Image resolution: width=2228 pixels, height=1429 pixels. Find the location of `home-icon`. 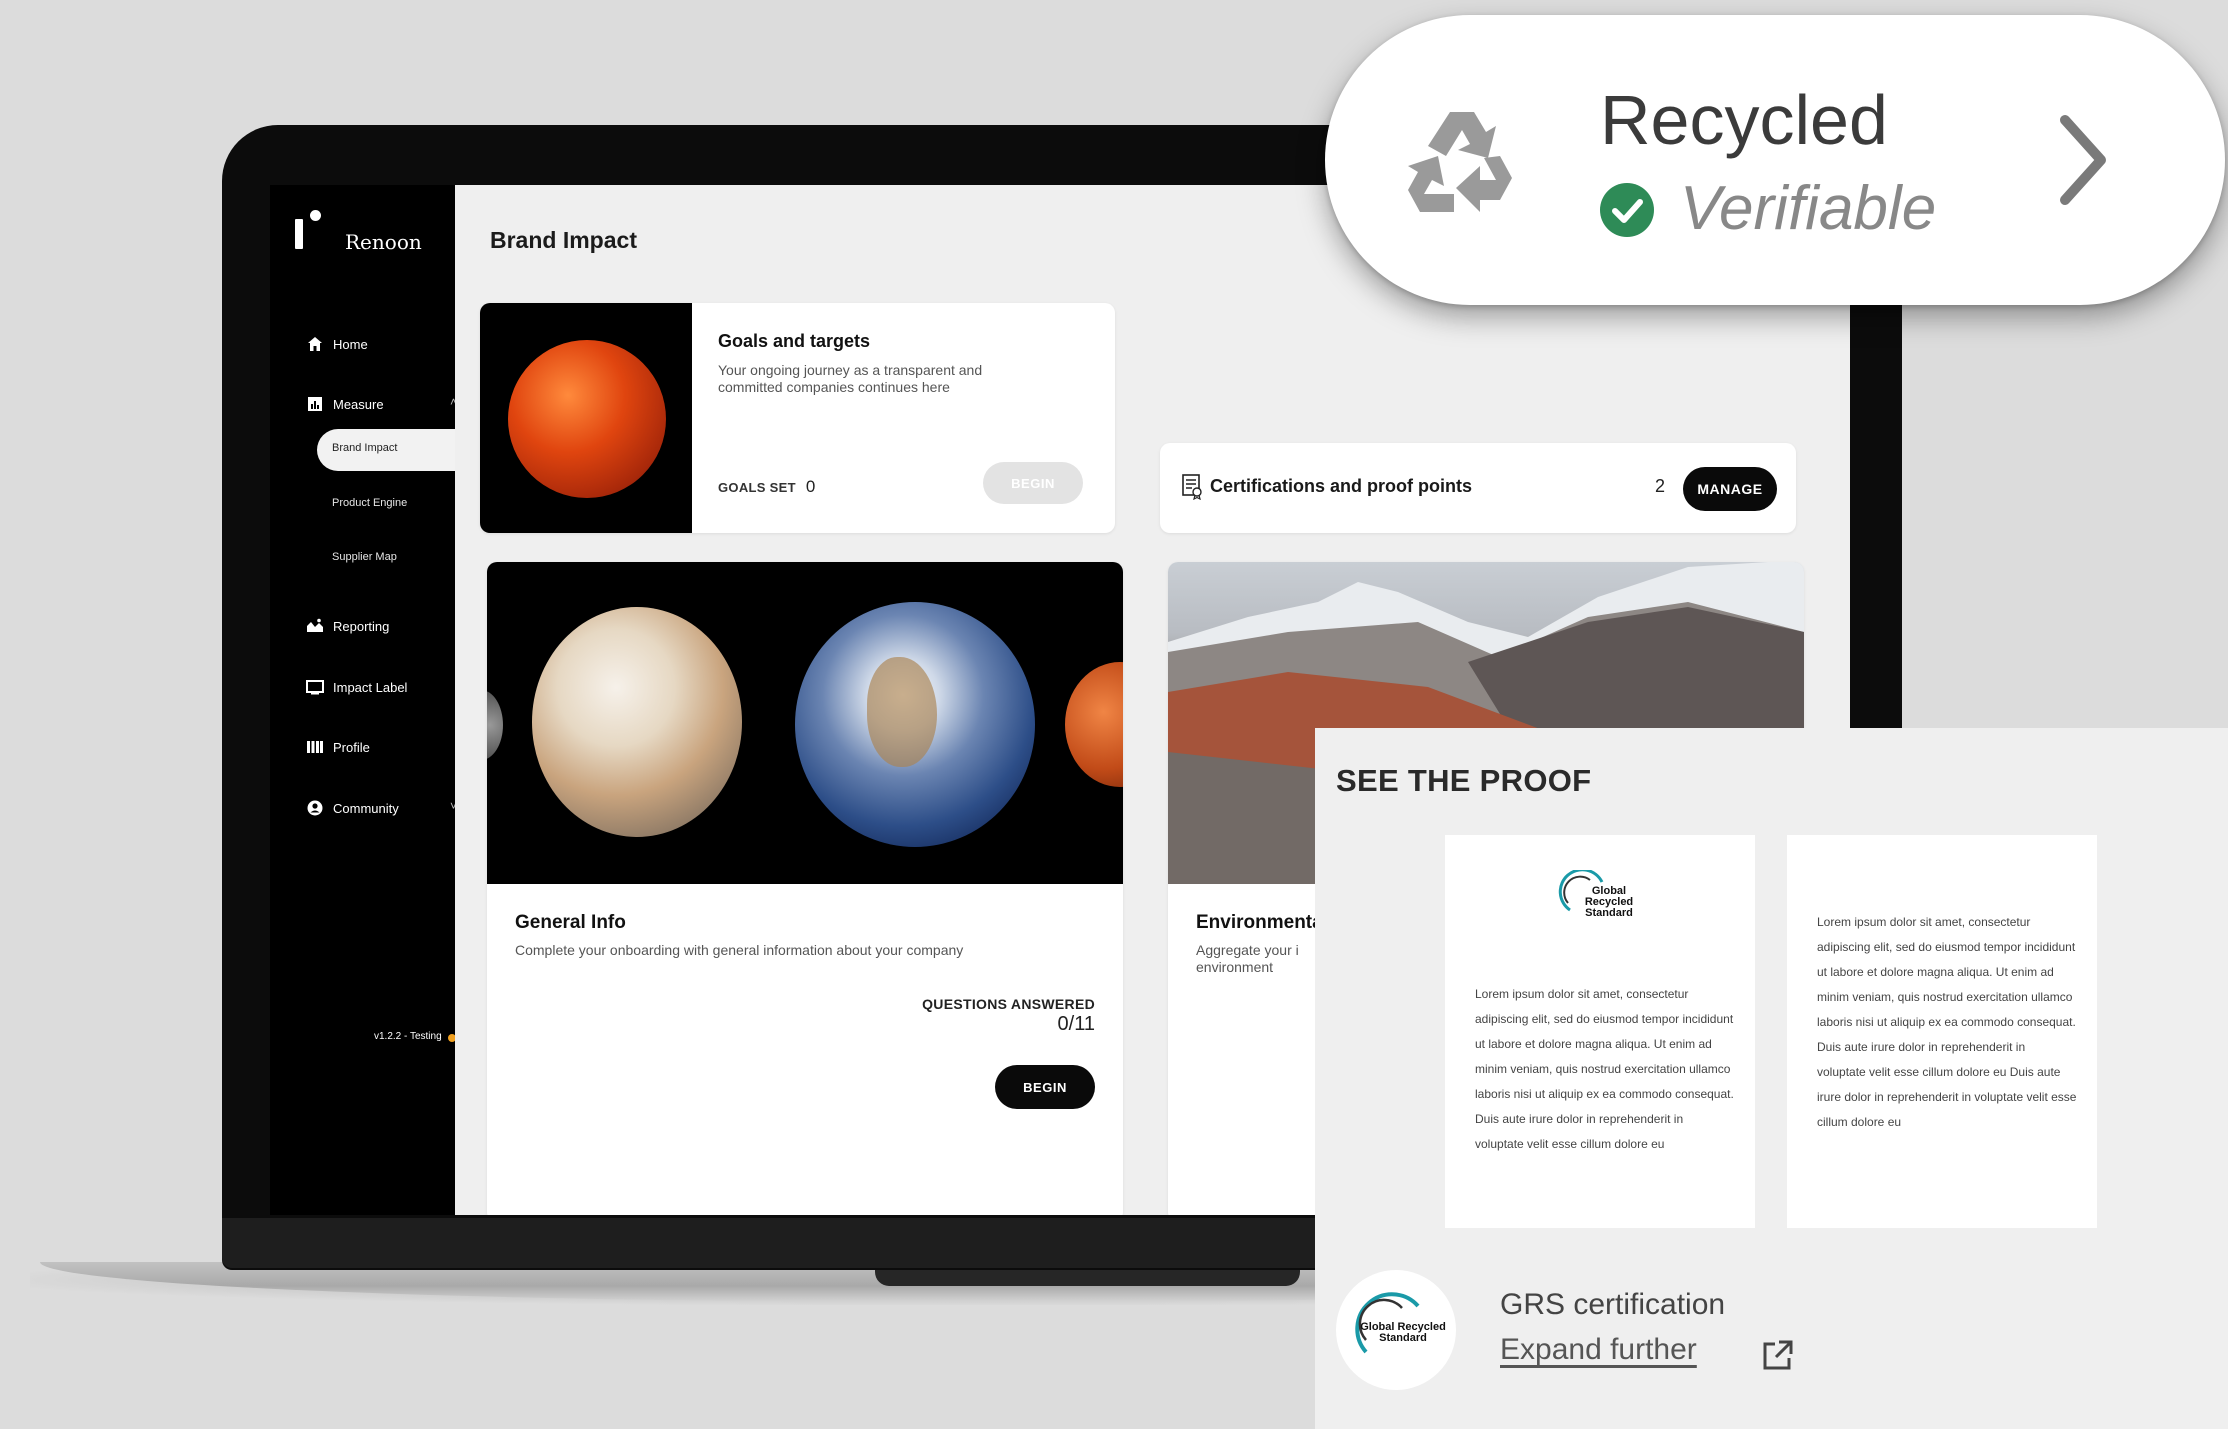

home-icon is located at coordinates (315, 344).